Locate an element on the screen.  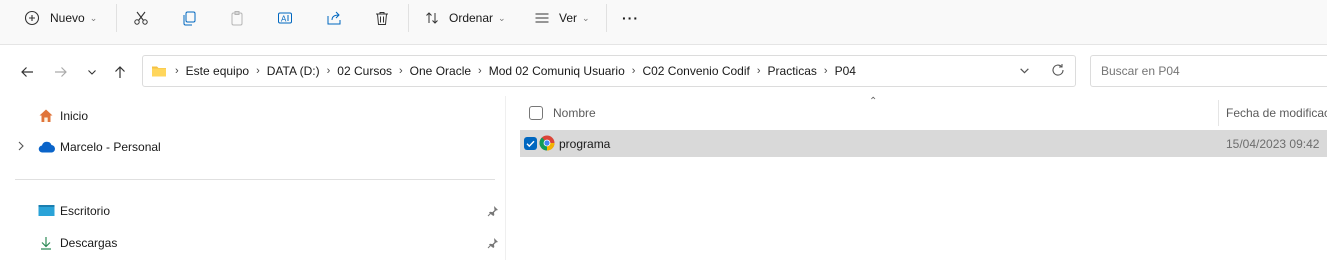
column-header-name: Nombre is located at coordinates (574, 113).